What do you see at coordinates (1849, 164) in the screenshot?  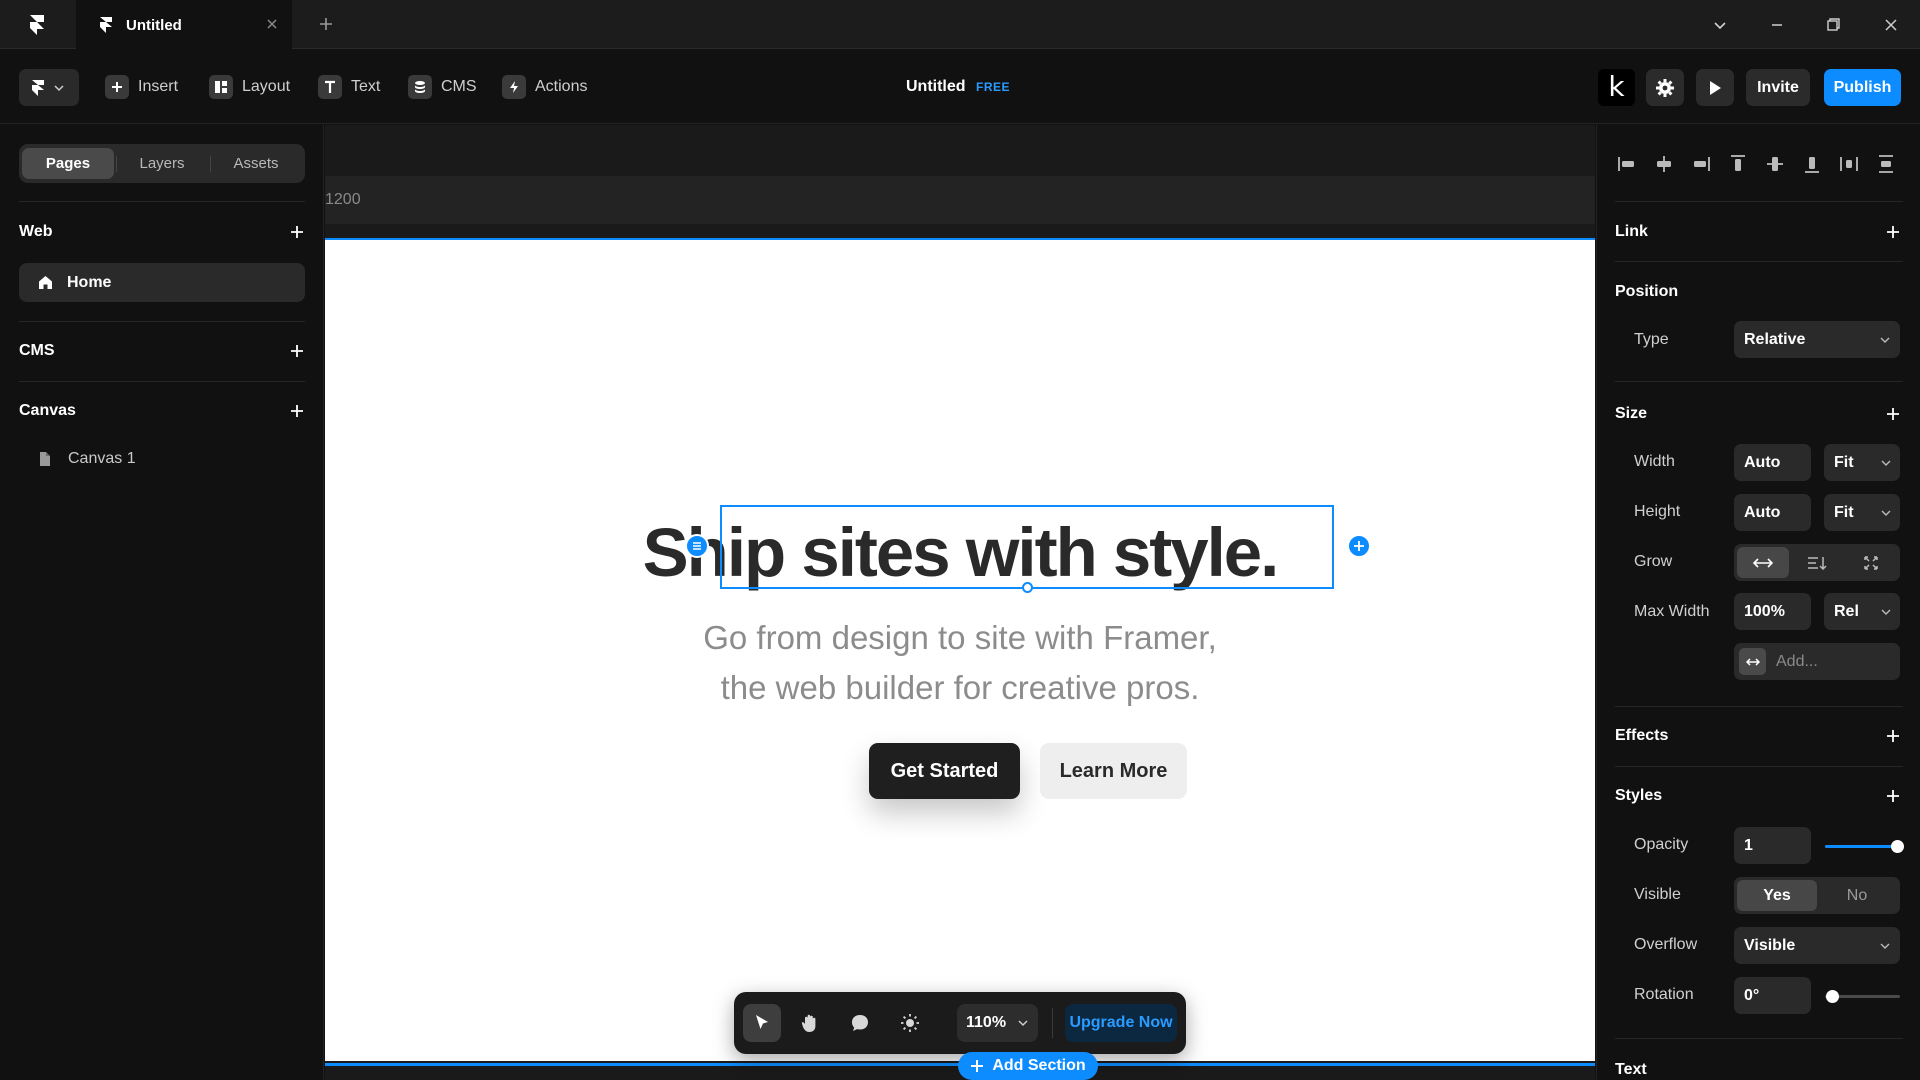 I see `distribute-horizontal-icon` at bounding box center [1849, 164].